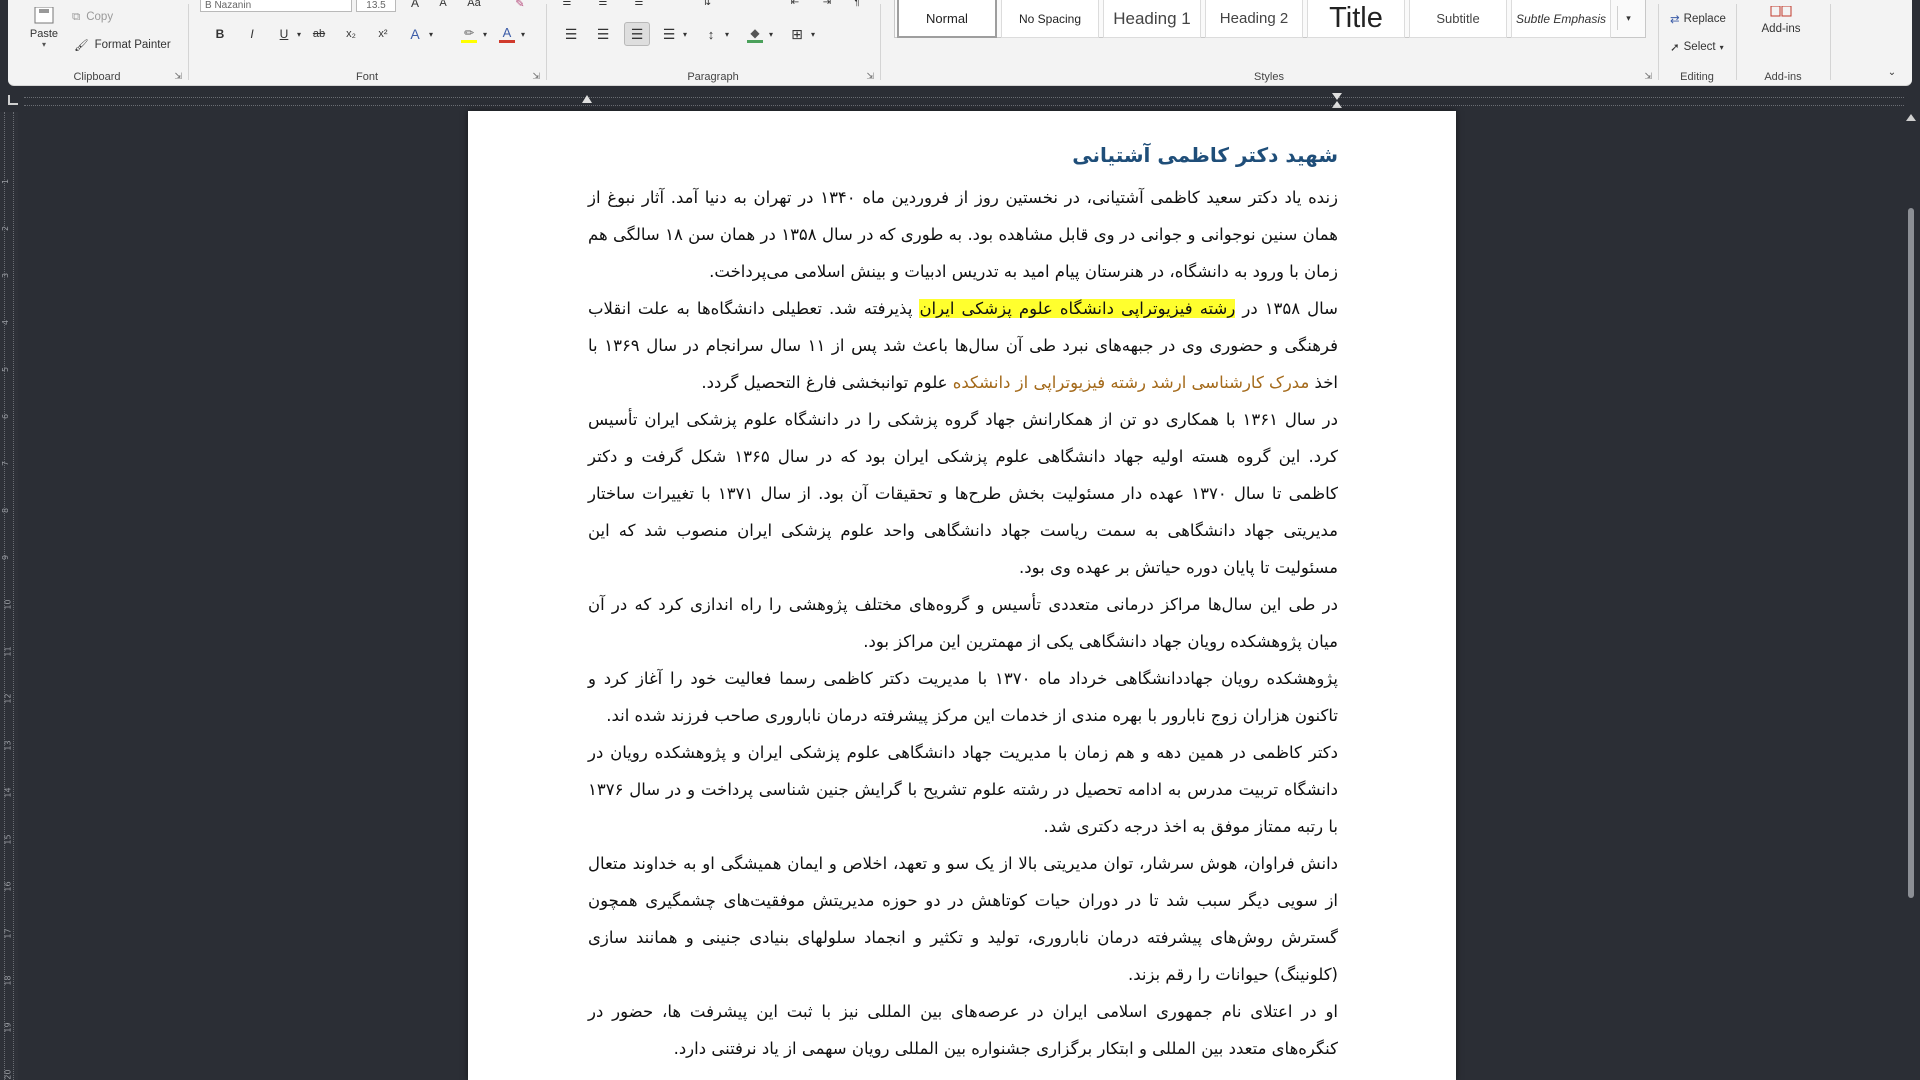 This screenshot has width=1920, height=1080. I want to click on style-subtitle: Subtitle, so click(1458, 19).